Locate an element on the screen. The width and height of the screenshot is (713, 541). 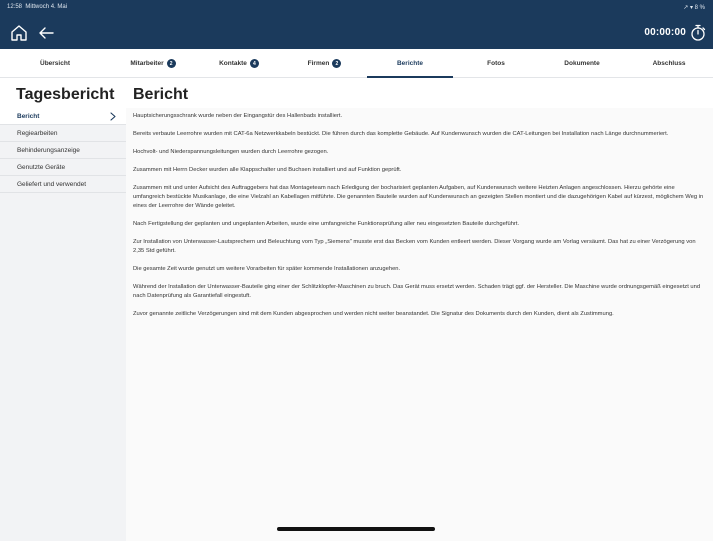
timer-display: 00:00:00 is located at coordinates (665, 32).